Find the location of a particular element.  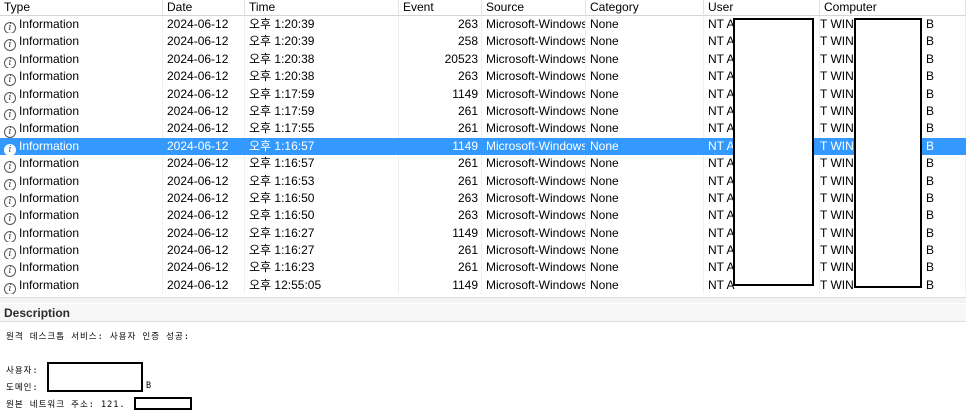

column-header-source: Source is located at coordinates (534, 8).